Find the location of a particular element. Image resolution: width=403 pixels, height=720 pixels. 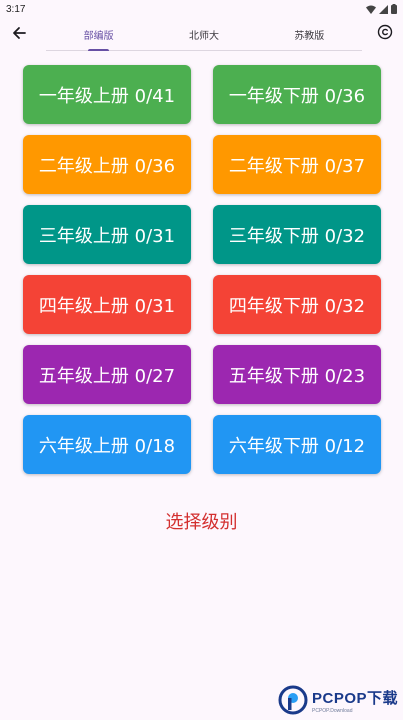

grade-button-5a: 五年级上册 0/27 is located at coordinates (107, 374).